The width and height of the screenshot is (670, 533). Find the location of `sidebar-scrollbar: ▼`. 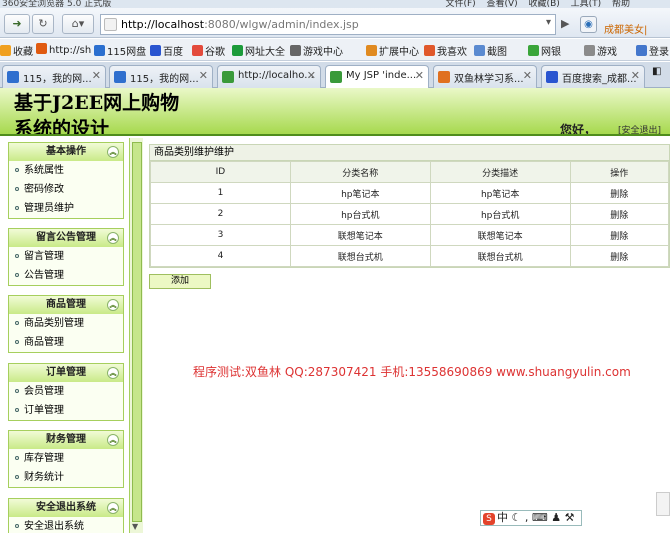

sidebar-scrollbar: ▼ is located at coordinates (136, 335).